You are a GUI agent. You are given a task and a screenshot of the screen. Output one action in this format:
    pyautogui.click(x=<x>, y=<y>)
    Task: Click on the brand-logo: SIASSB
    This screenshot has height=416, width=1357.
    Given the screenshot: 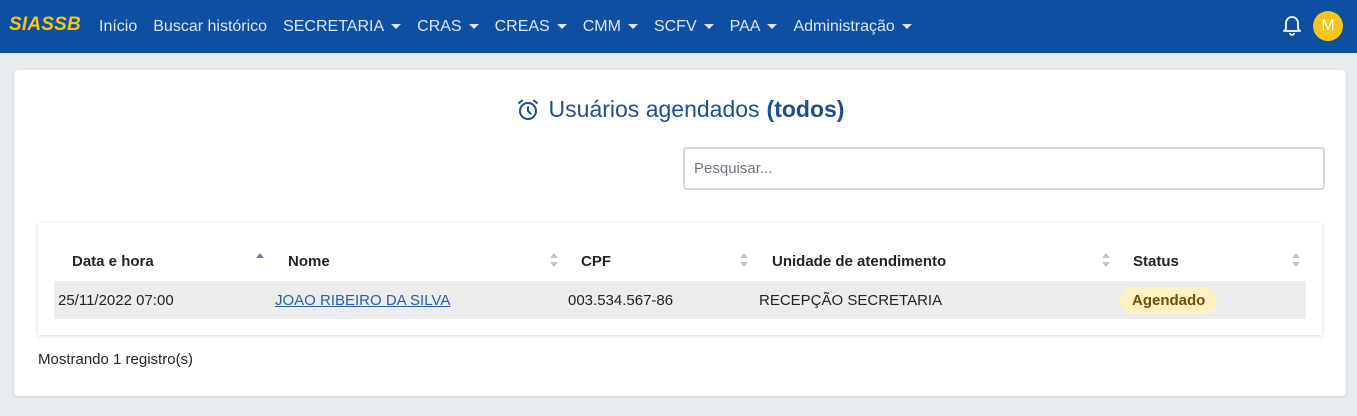 What is the action you would take?
    pyautogui.click(x=45, y=25)
    